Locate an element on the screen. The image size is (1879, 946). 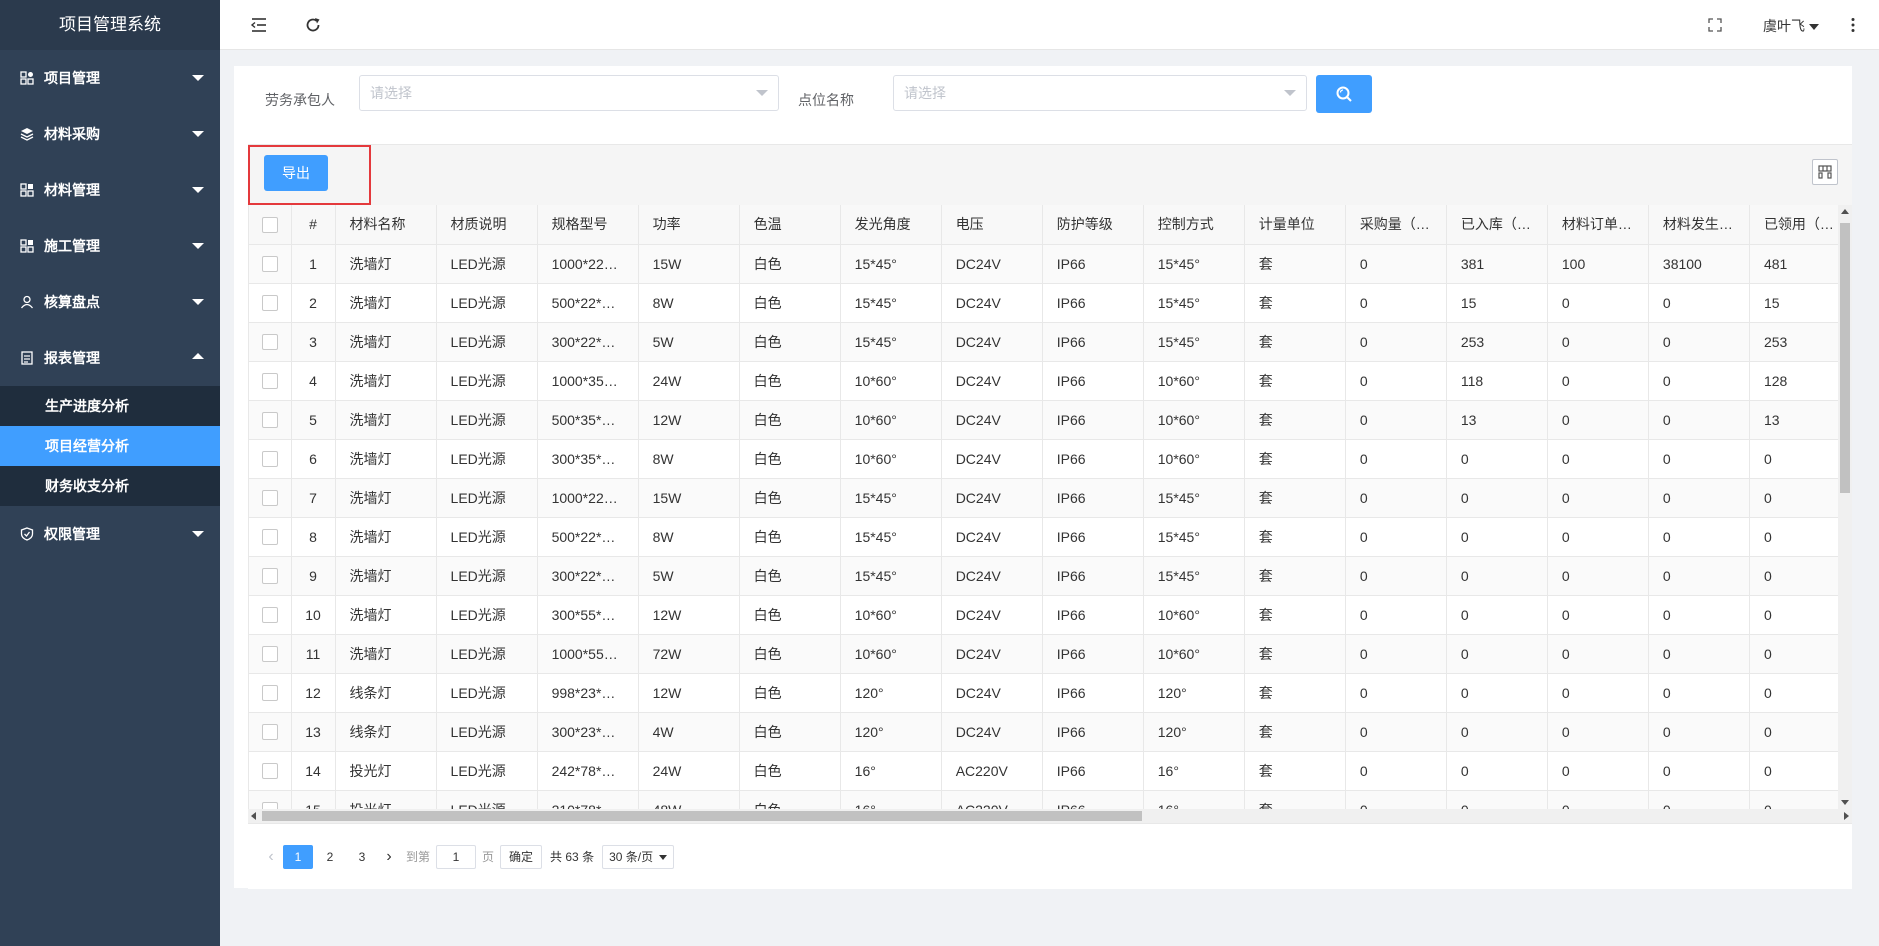
sidebar-item-permissions: 权限管理 is located at coordinates (110, 534).